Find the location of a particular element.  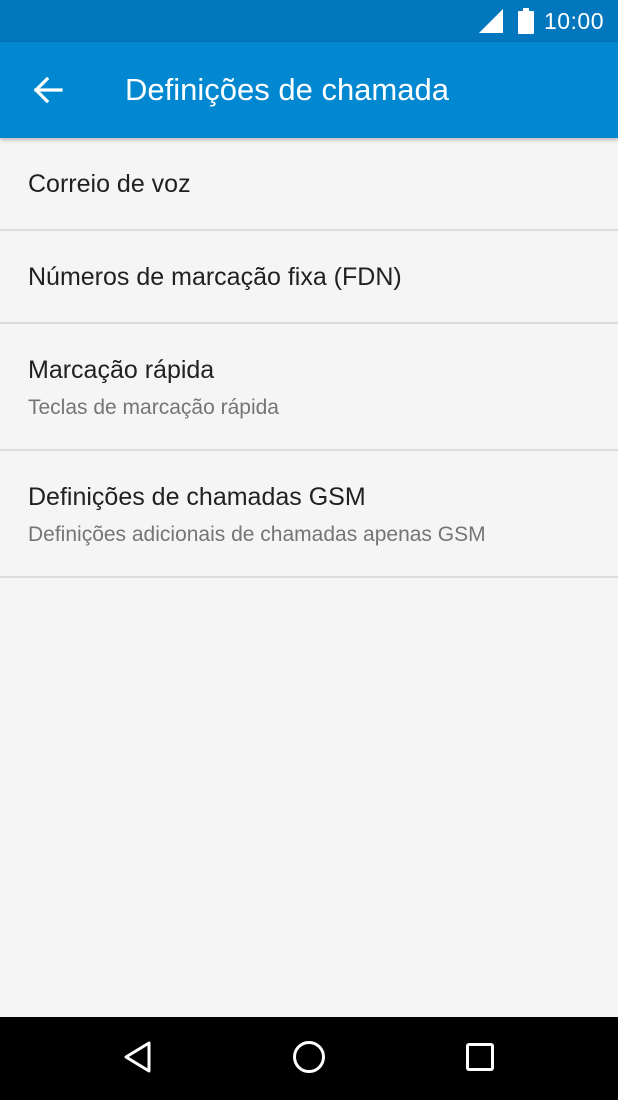

nav-home-button is located at coordinates (309, 1059).